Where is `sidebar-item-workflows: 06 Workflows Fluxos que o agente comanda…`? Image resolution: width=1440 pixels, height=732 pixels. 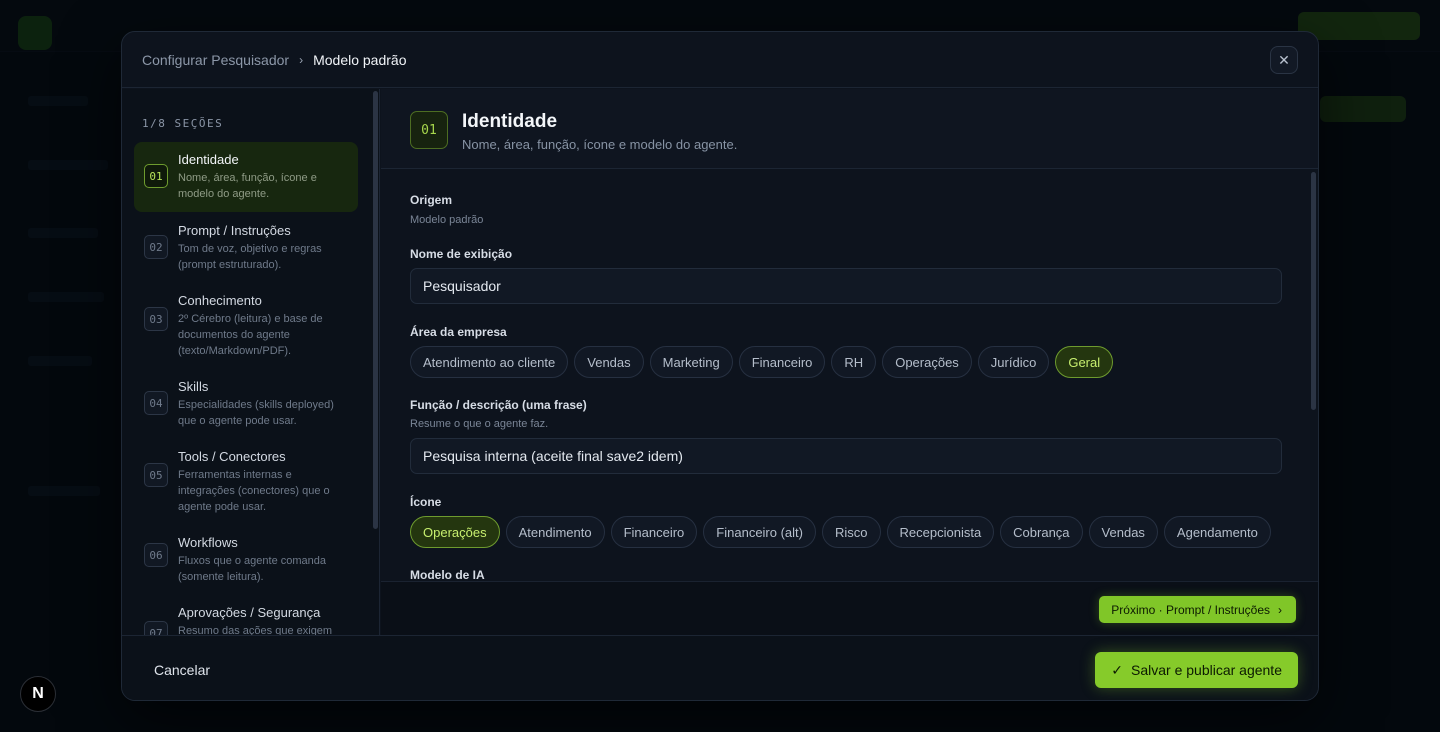
sidebar-item-workflows: 06 Workflows Fluxos que o agente comanda… is located at coordinates (246, 560).